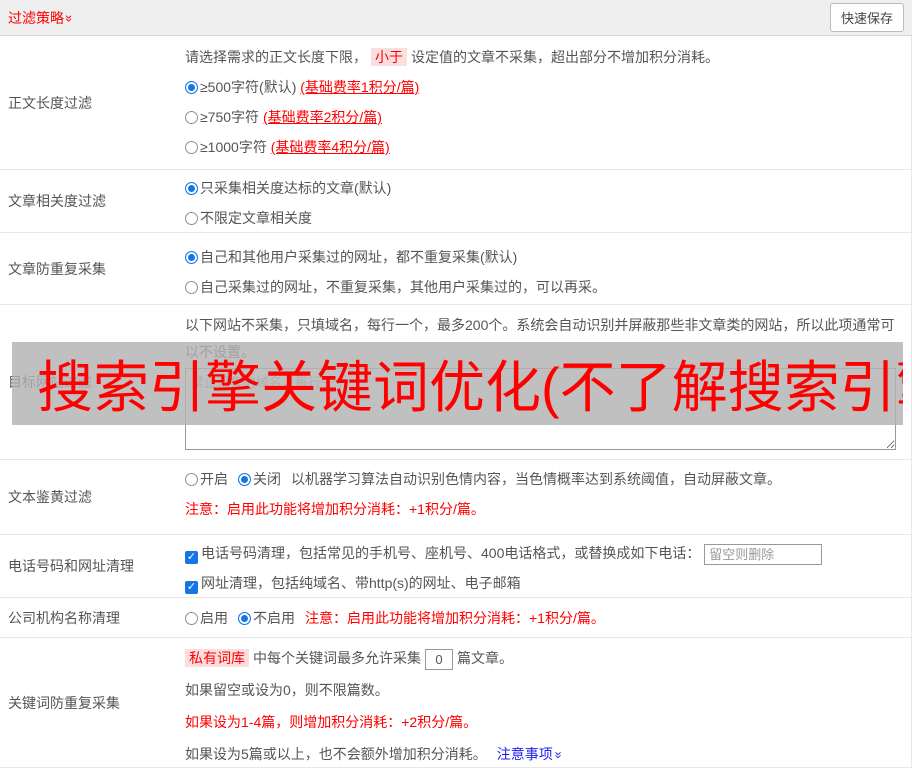 The height and width of the screenshot is (771, 912). What do you see at coordinates (548, 87) in the screenshot?
I see `radio-option-500: ≥500字符(默认) (基础费率1积分/篇)` at bounding box center [548, 87].